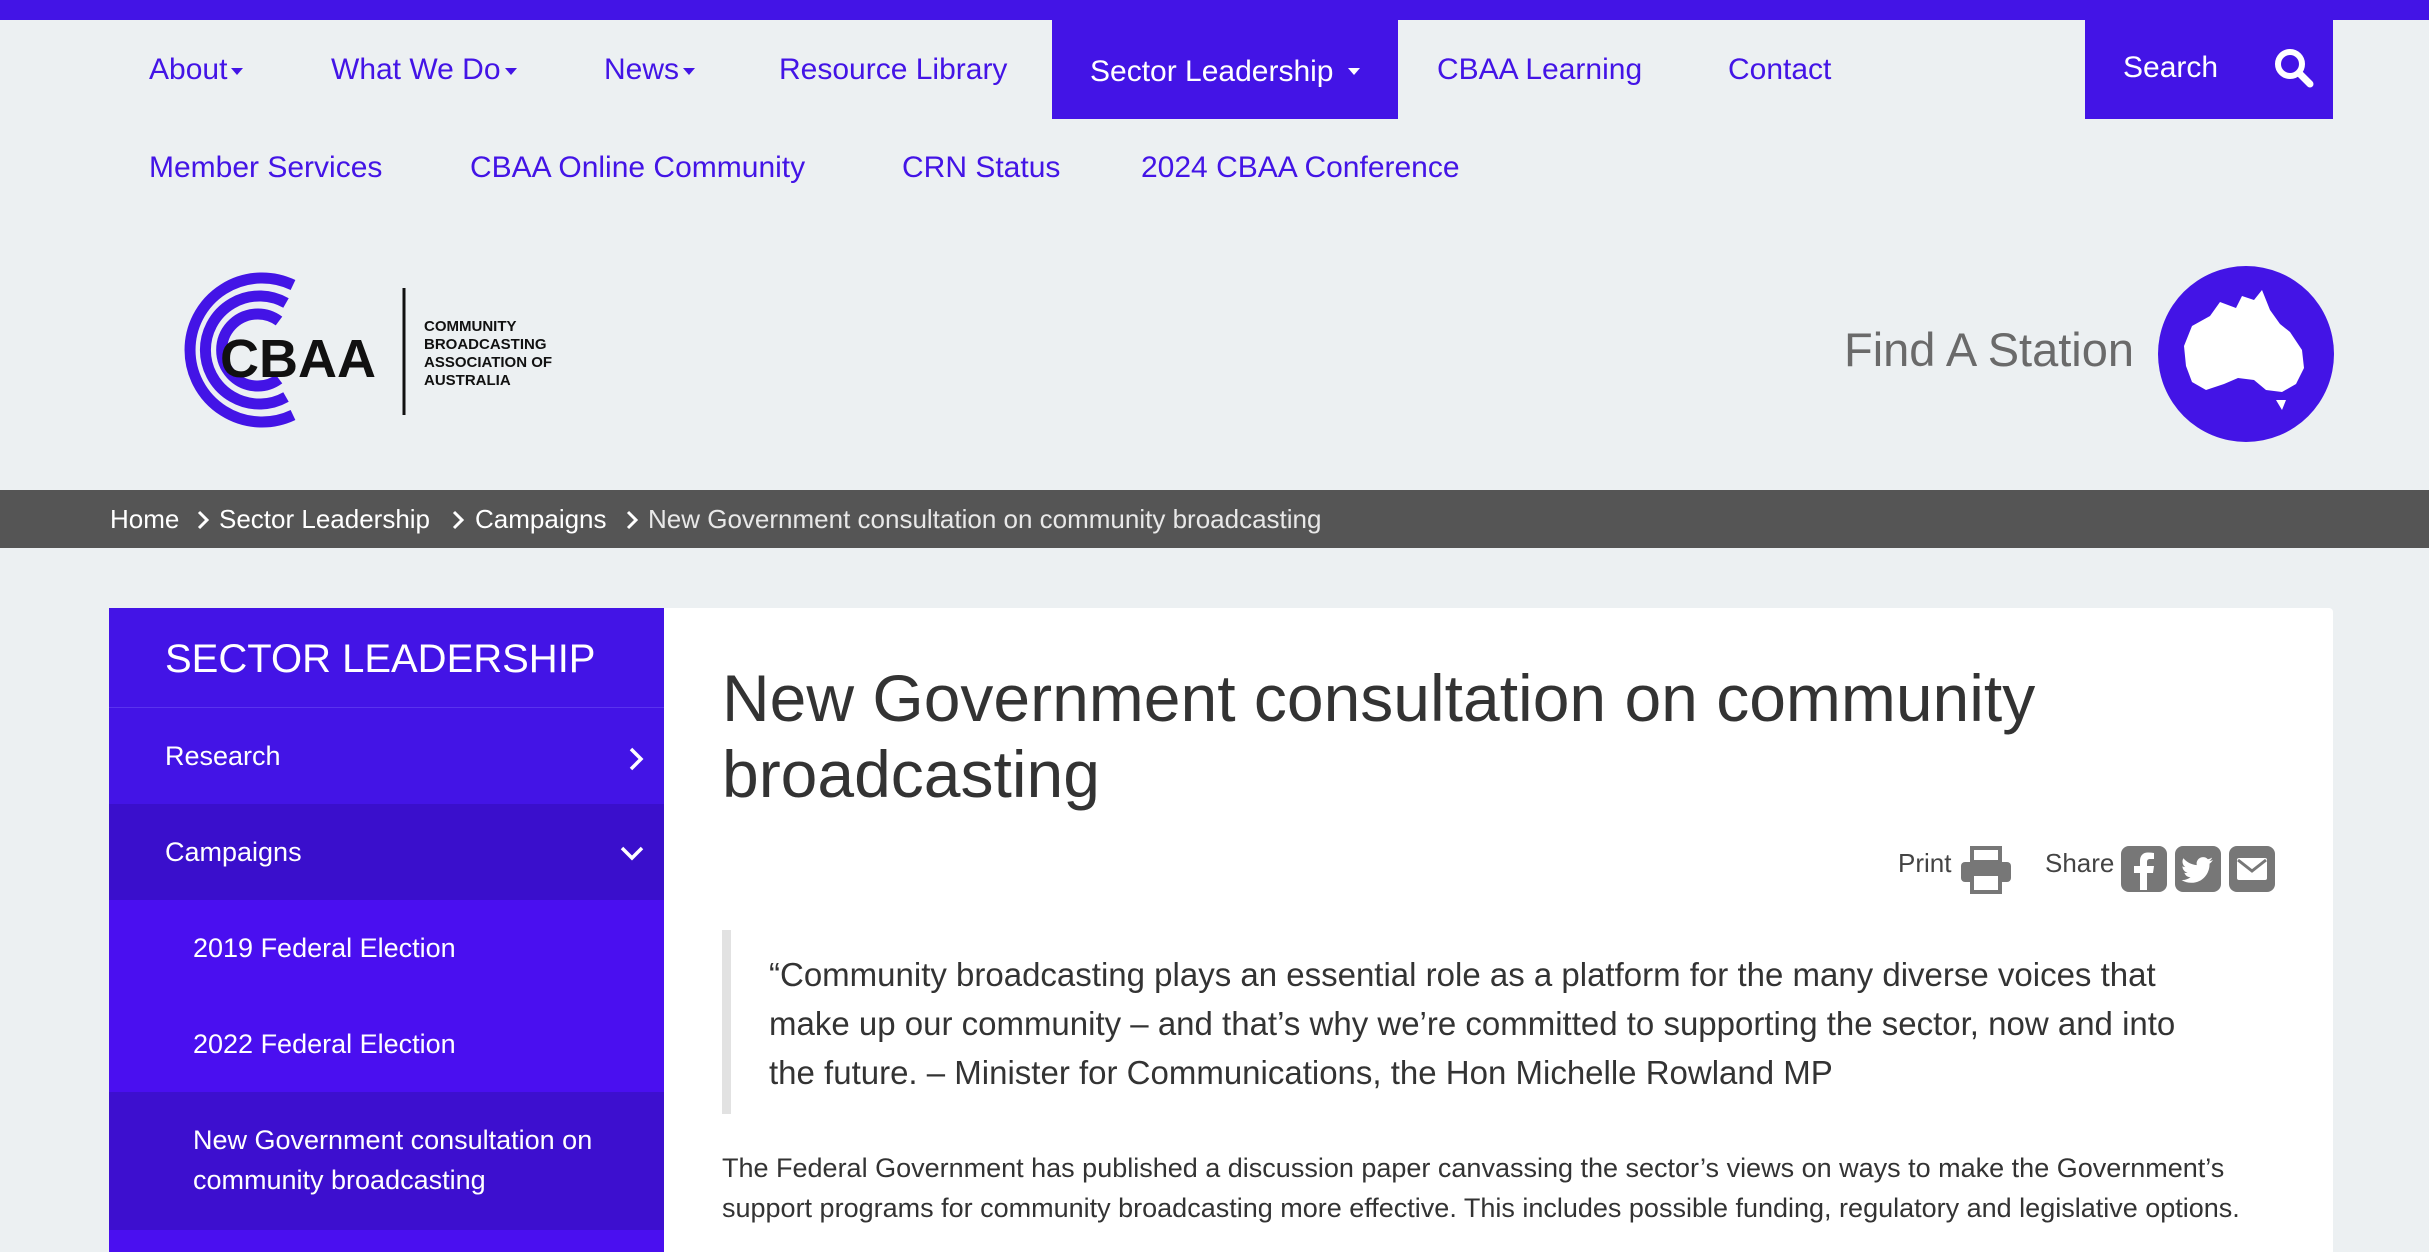  I want to click on nav-resource-library: Resource Library, so click(893, 70).